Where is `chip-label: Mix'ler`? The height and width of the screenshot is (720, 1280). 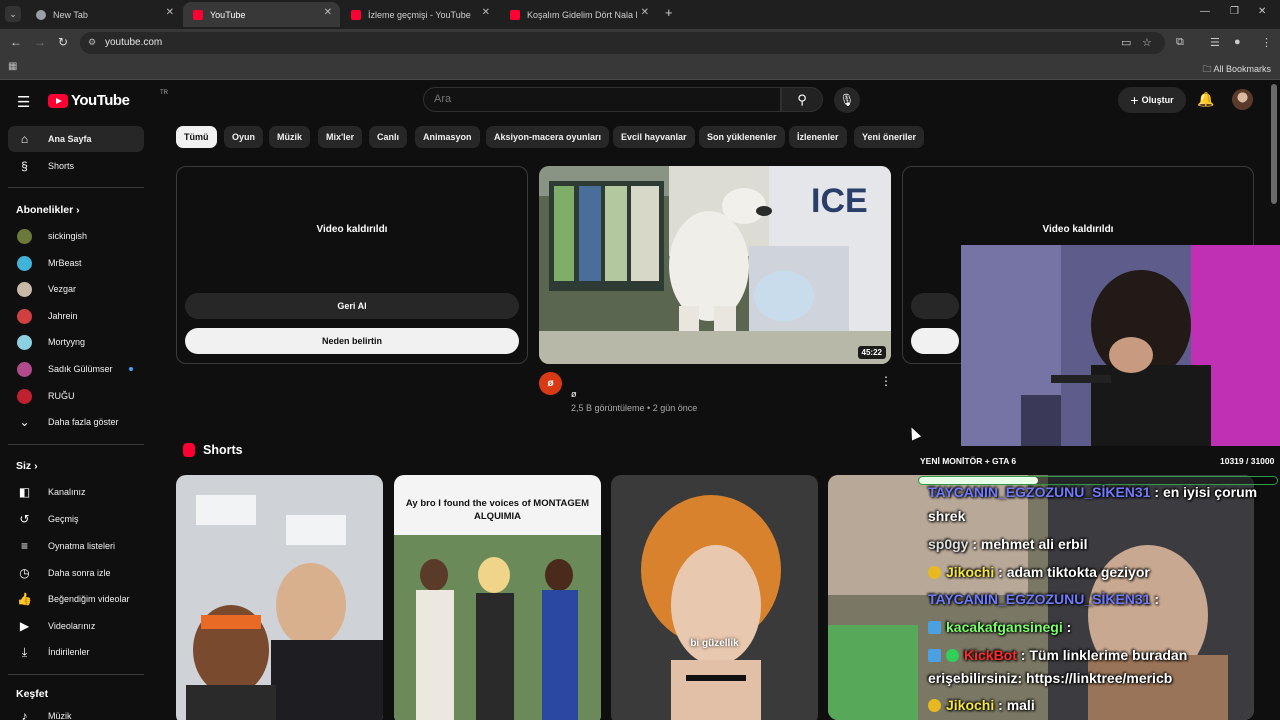
chip-label: Mix'ler is located at coordinates (340, 137).